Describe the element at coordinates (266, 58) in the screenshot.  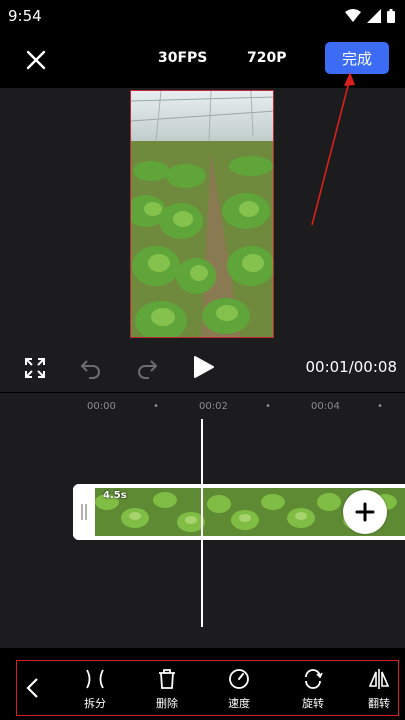
I see `resolution-selector: 720P` at that location.